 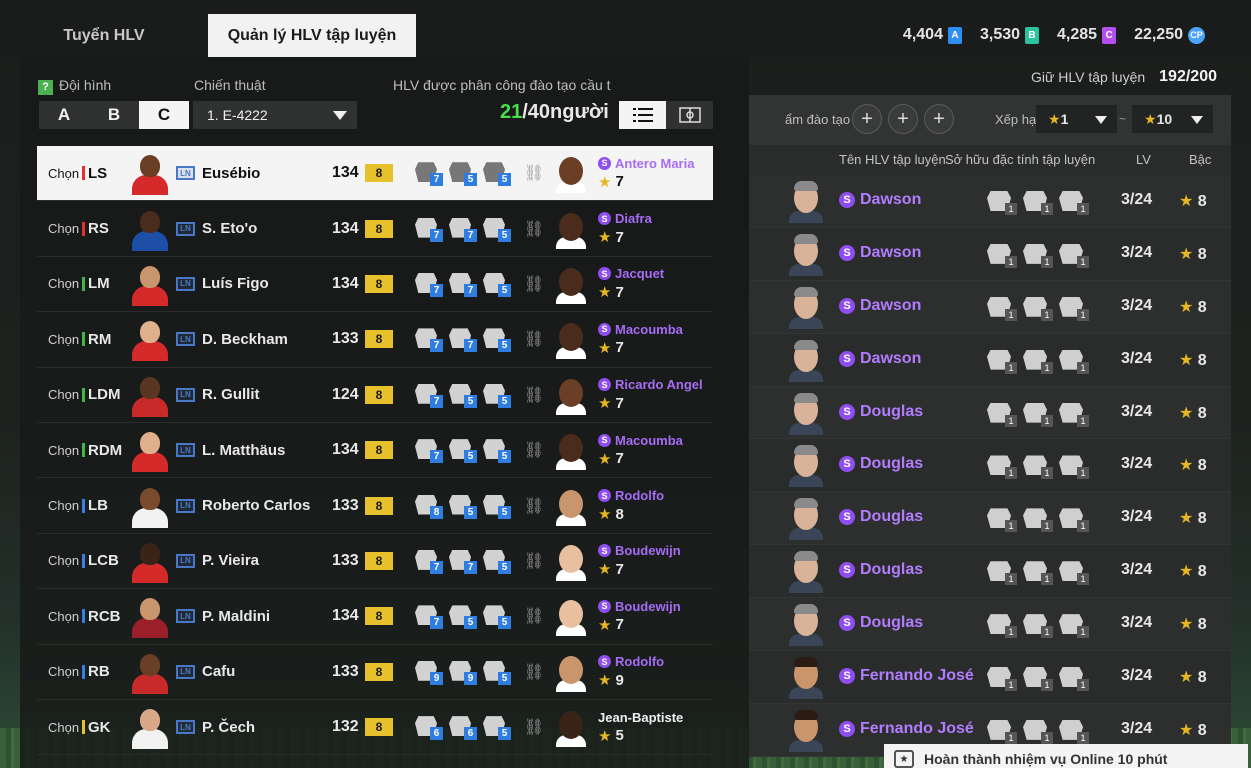 I want to click on rank-from-dropdown: ★ 1, so click(x=1076, y=119).